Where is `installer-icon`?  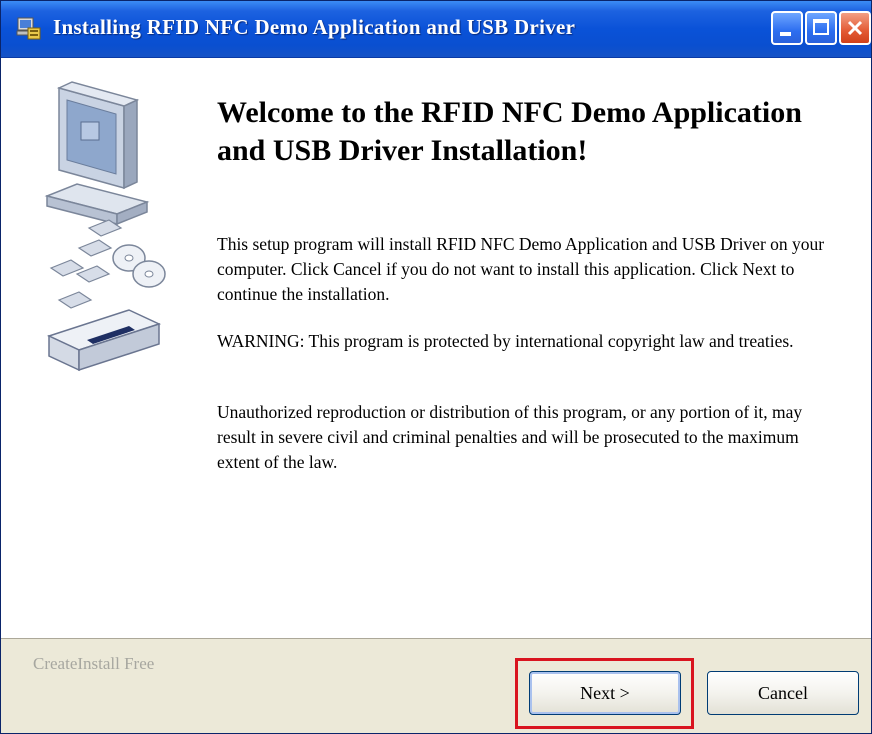 installer-icon is located at coordinates (29, 28).